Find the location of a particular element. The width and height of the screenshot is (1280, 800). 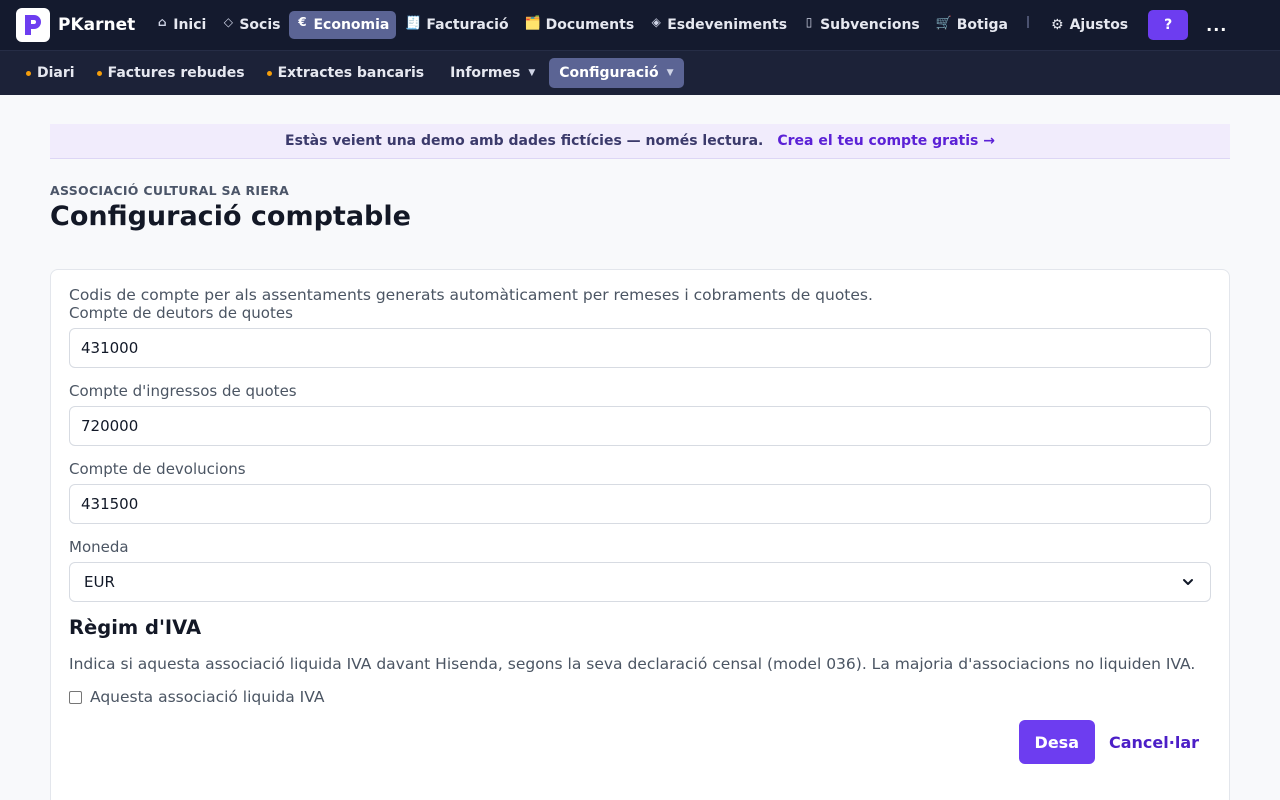

nav-item-label: Facturació is located at coordinates (467, 25).